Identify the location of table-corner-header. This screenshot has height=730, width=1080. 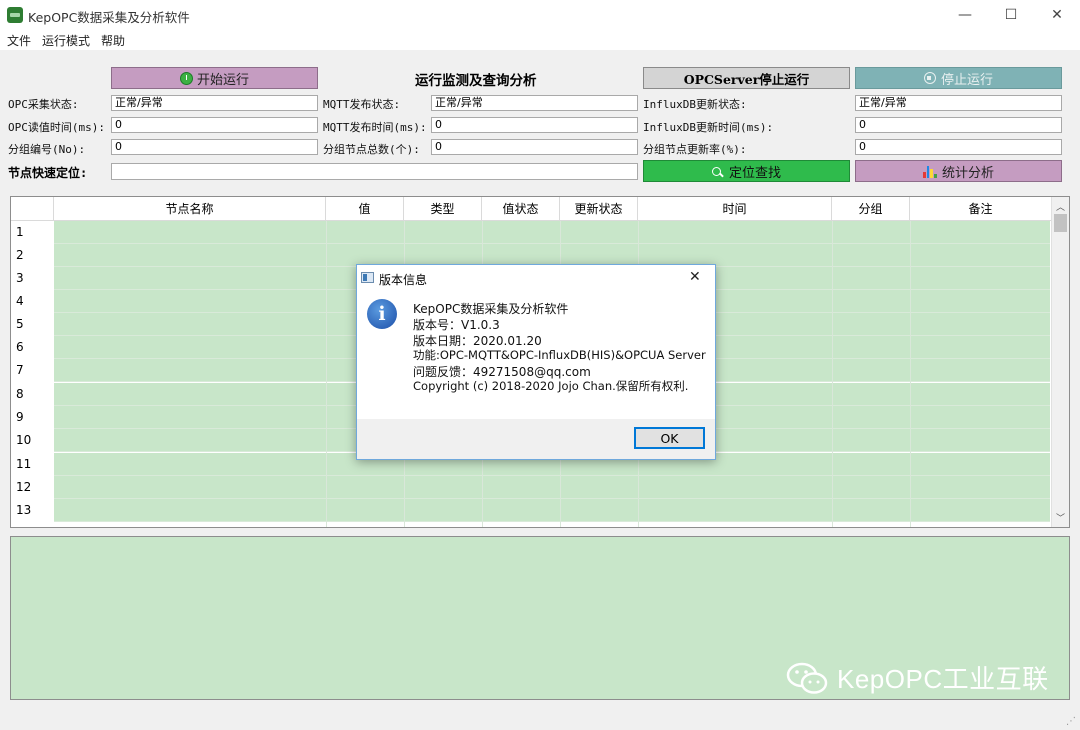
(32, 209).